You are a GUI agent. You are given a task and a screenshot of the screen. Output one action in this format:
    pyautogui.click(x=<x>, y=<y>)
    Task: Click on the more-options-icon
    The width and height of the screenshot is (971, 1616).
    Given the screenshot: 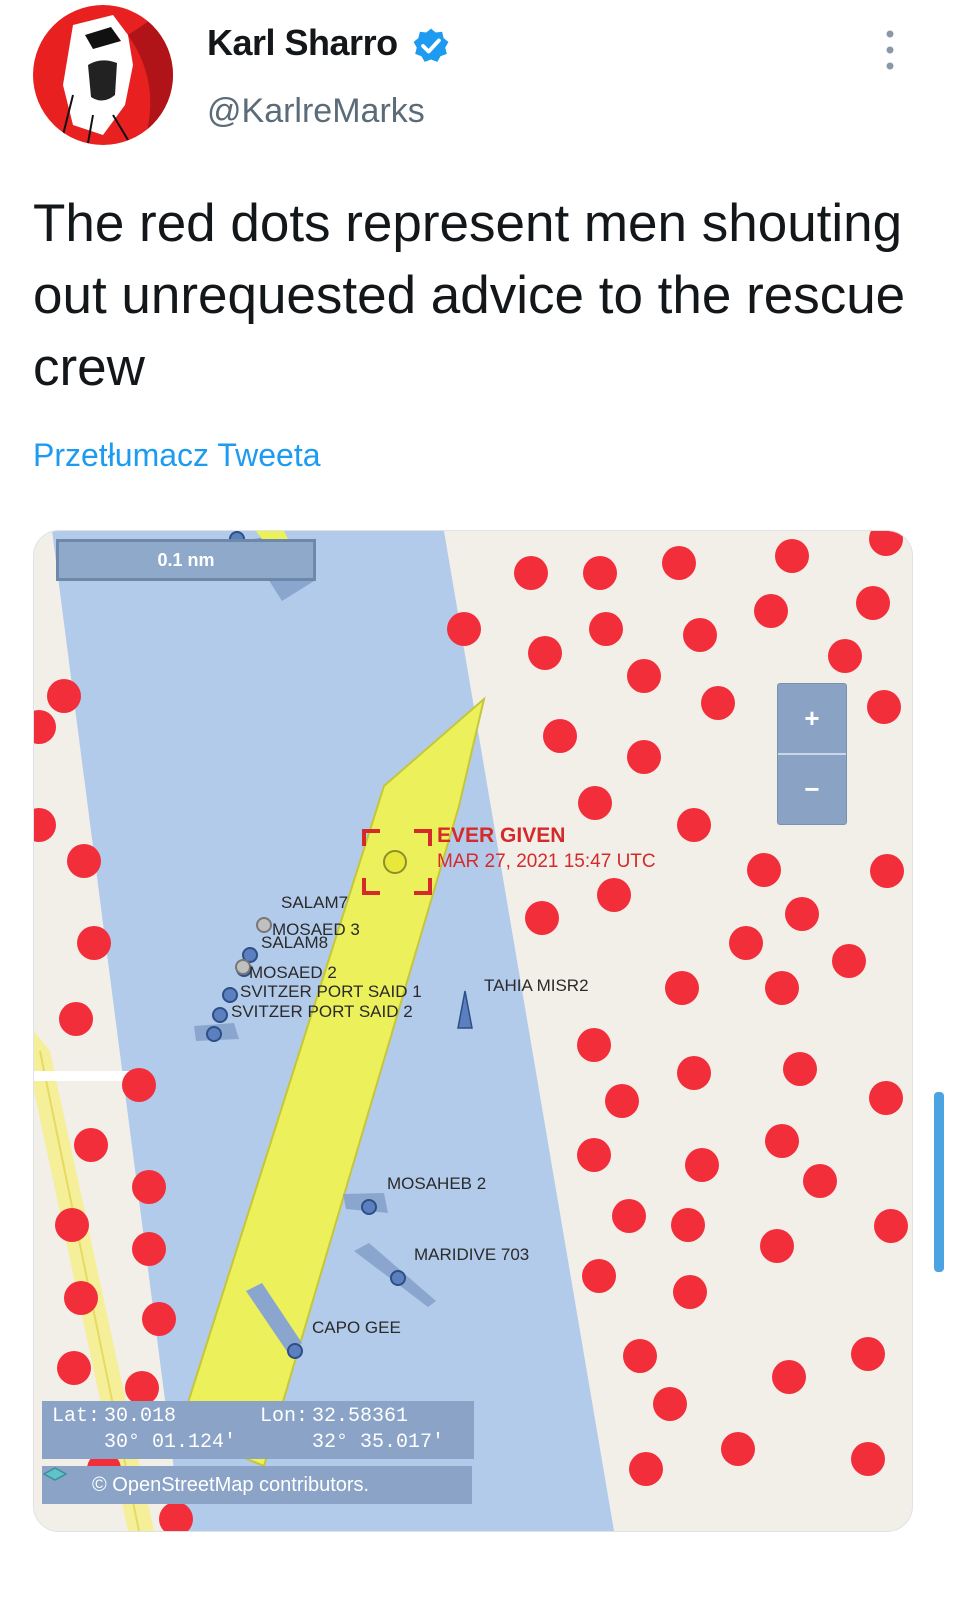 What is the action you would take?
    pyautogui.click(x=890, y=50)
    